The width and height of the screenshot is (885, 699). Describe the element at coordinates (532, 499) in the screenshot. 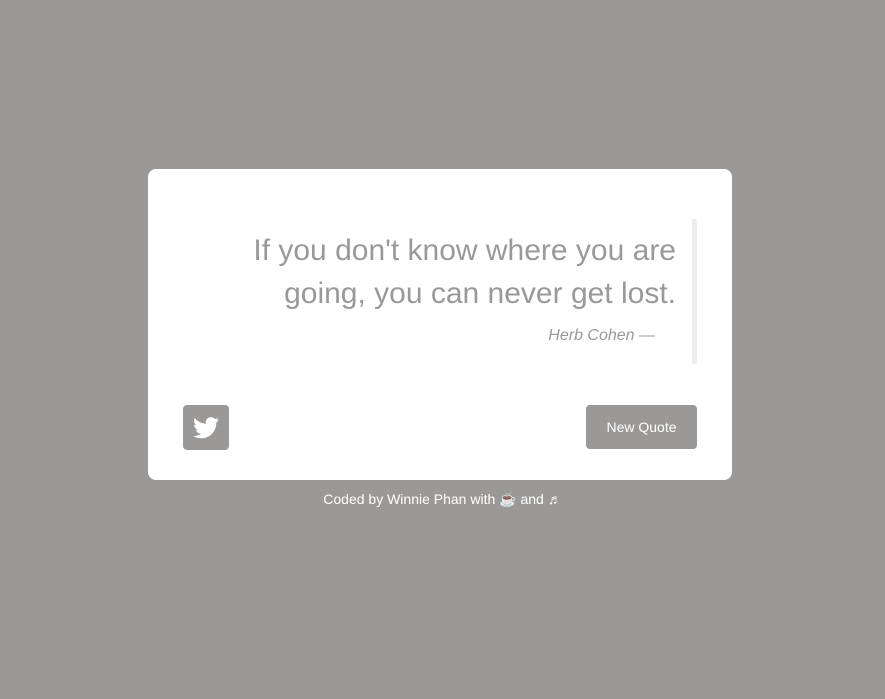

I see `footer-and: and` at that location.